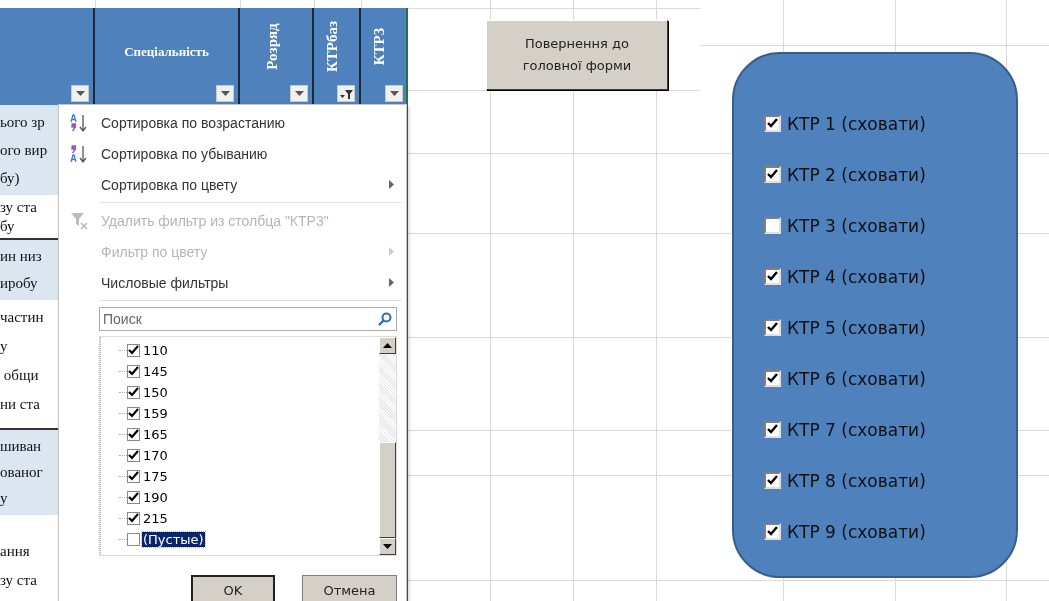  Describe the element at coordinates (232, 122) in the screenshot. I see `menu-item: Сортировка по возрастанию` at that location.